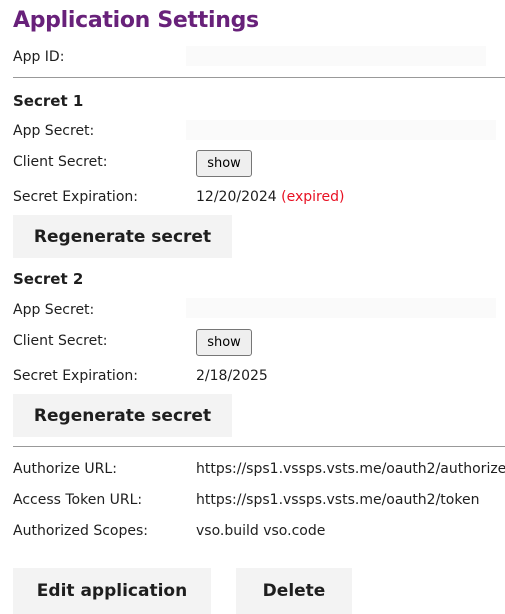 The width and height of the screenshot is (505, 614). What do you see at coordinates (224, 342) in the screenshot?
I see `secret2-show-button: show` at bounding box center [224, 342].